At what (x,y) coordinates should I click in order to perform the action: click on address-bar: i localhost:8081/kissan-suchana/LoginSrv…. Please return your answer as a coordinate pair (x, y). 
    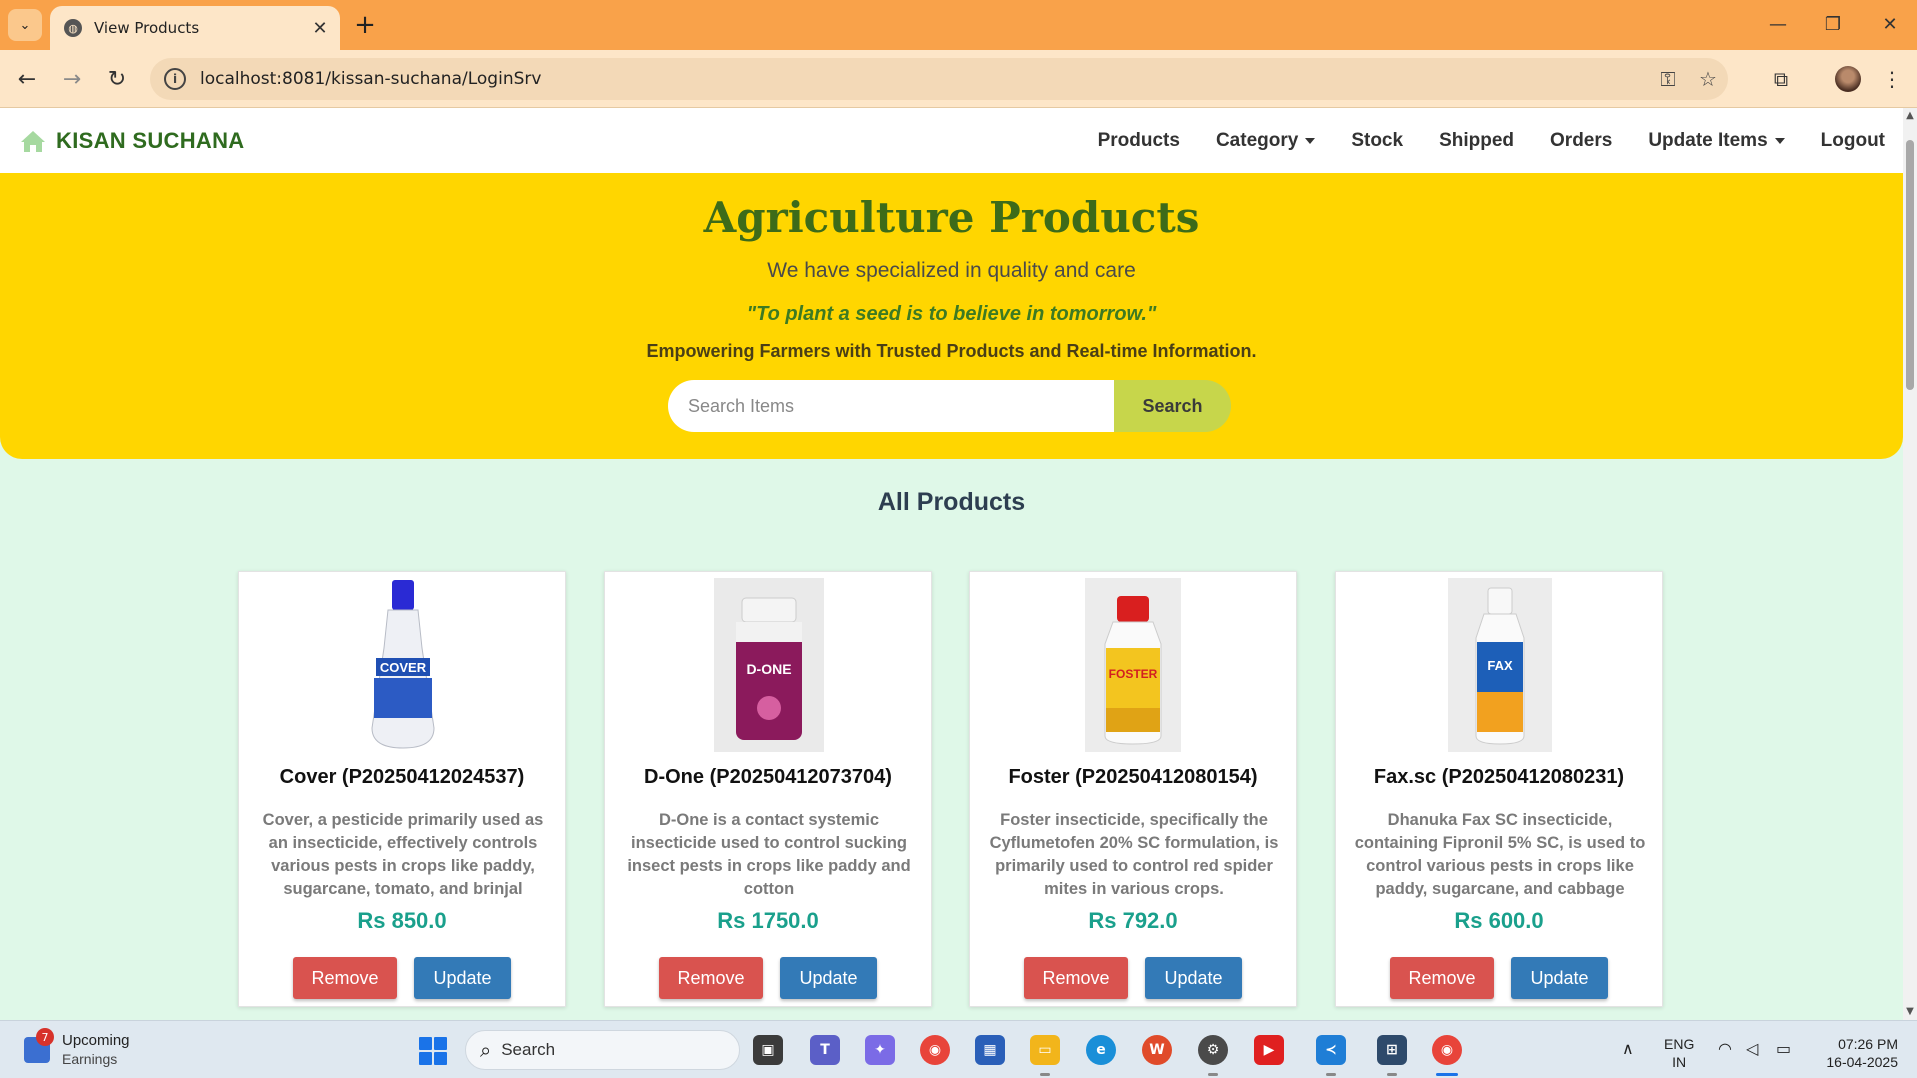
    Looking at the image, I should click on (939, 79).